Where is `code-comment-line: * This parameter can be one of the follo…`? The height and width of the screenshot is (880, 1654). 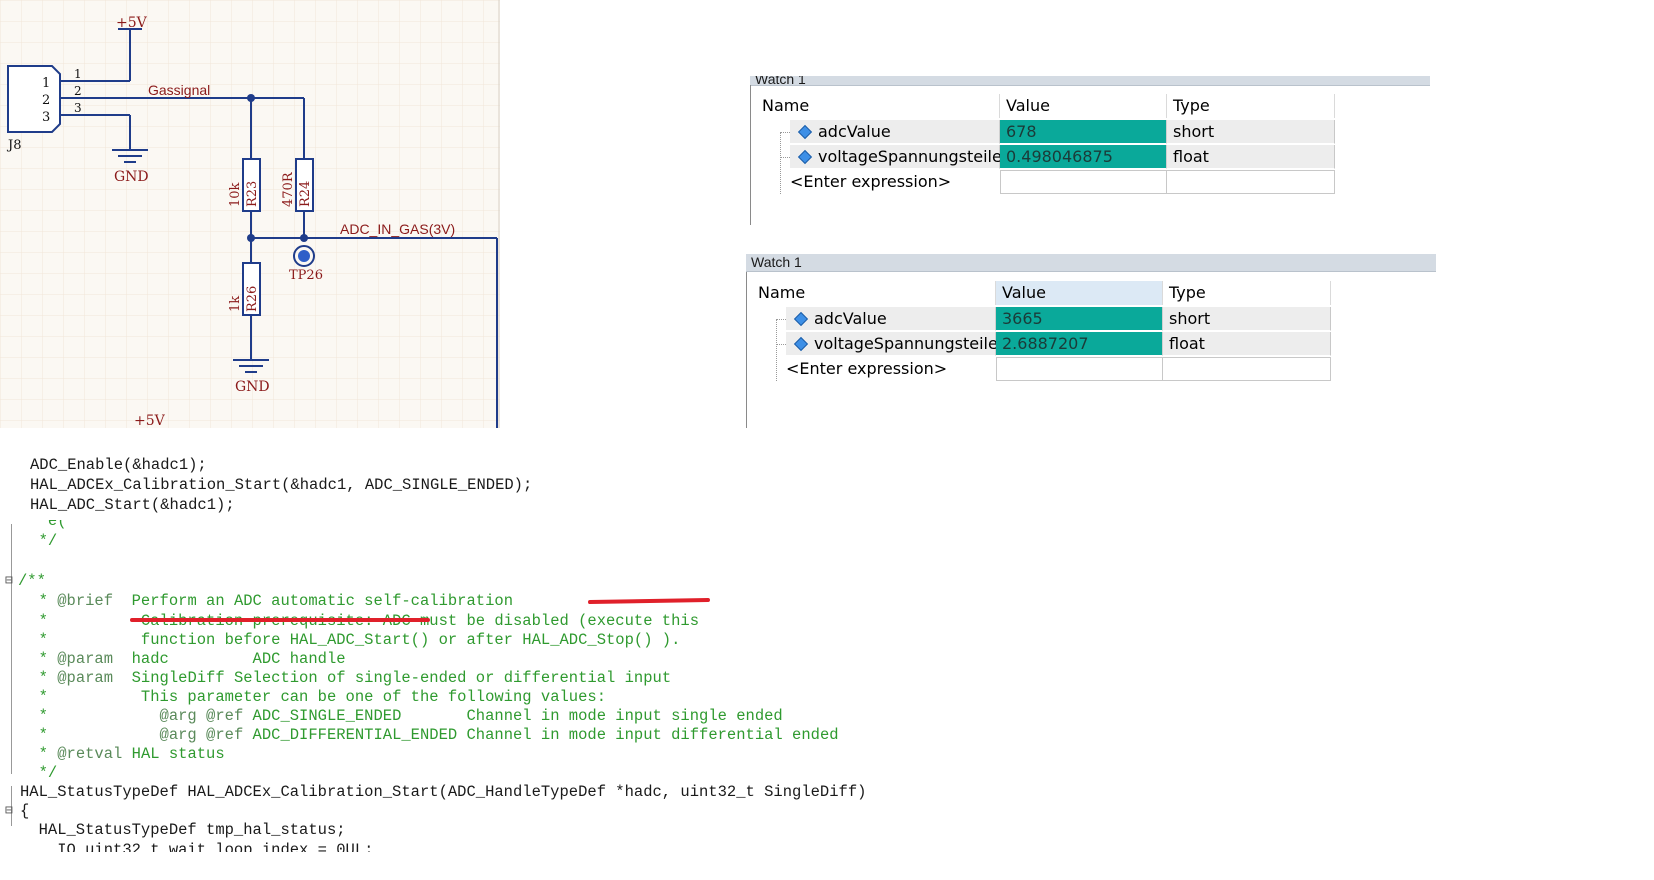 code-comment-line: * This parameter can be one of the follo… is located at coordinates (313, 697).